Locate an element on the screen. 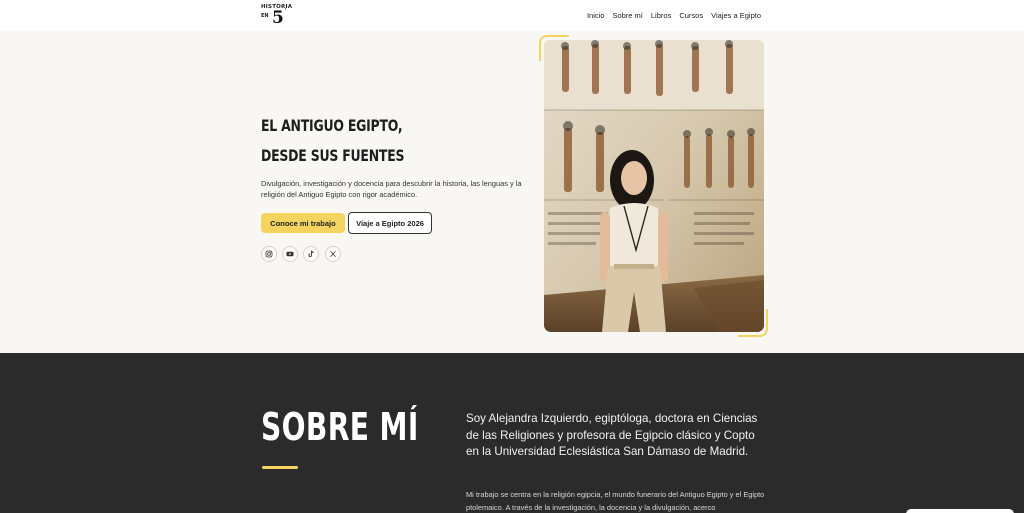  hero-title-line-1: EL ANTIGUO EGIPTO, is located at coordinates (332, 125).